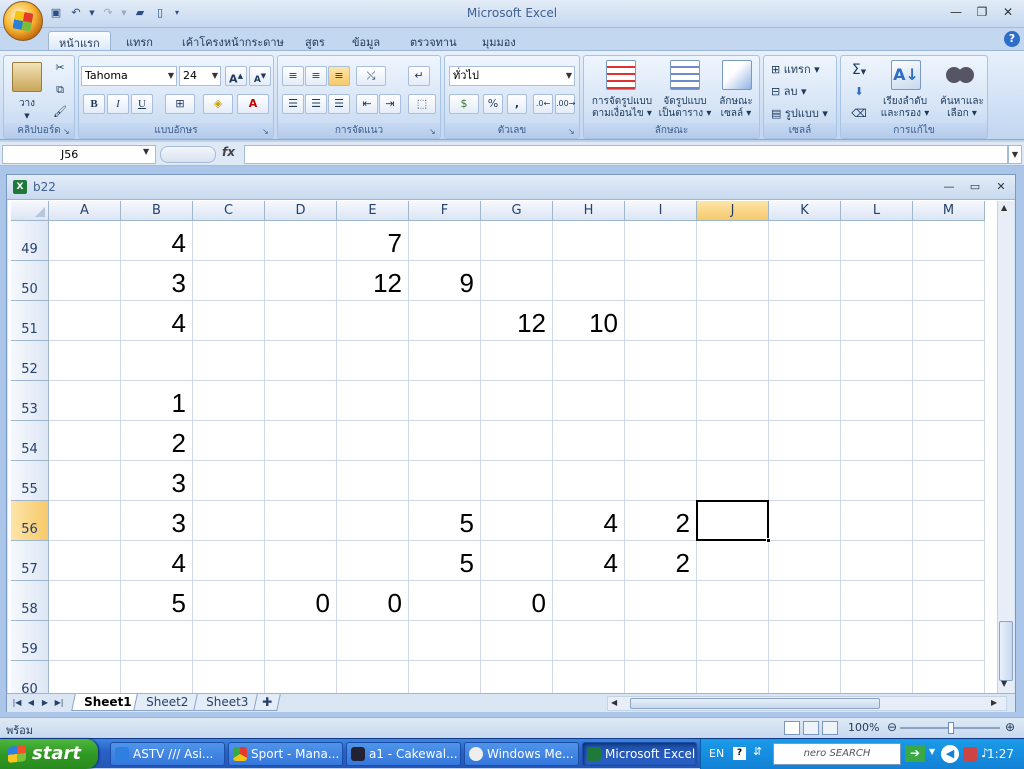  Describe the element at coordinates (755, 703) in the screenshot. I see `horizontal-scroll-thumb` at that location.